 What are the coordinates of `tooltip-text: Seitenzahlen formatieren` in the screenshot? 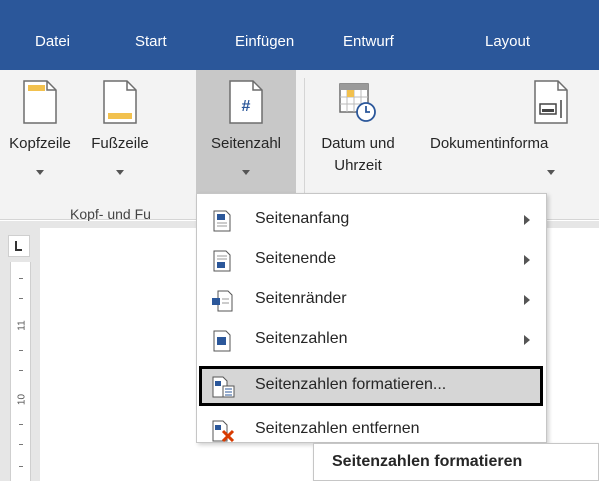 It's located at (427, 461).